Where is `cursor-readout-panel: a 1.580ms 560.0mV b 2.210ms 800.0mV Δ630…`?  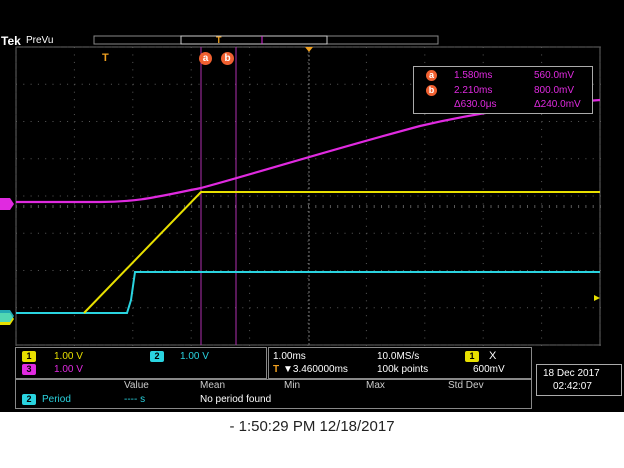 cursor-readout-panel: a 1.580ms 560.0mV b 2.210ms 800.0mV Δ630… is located at coordinates (503, 90).